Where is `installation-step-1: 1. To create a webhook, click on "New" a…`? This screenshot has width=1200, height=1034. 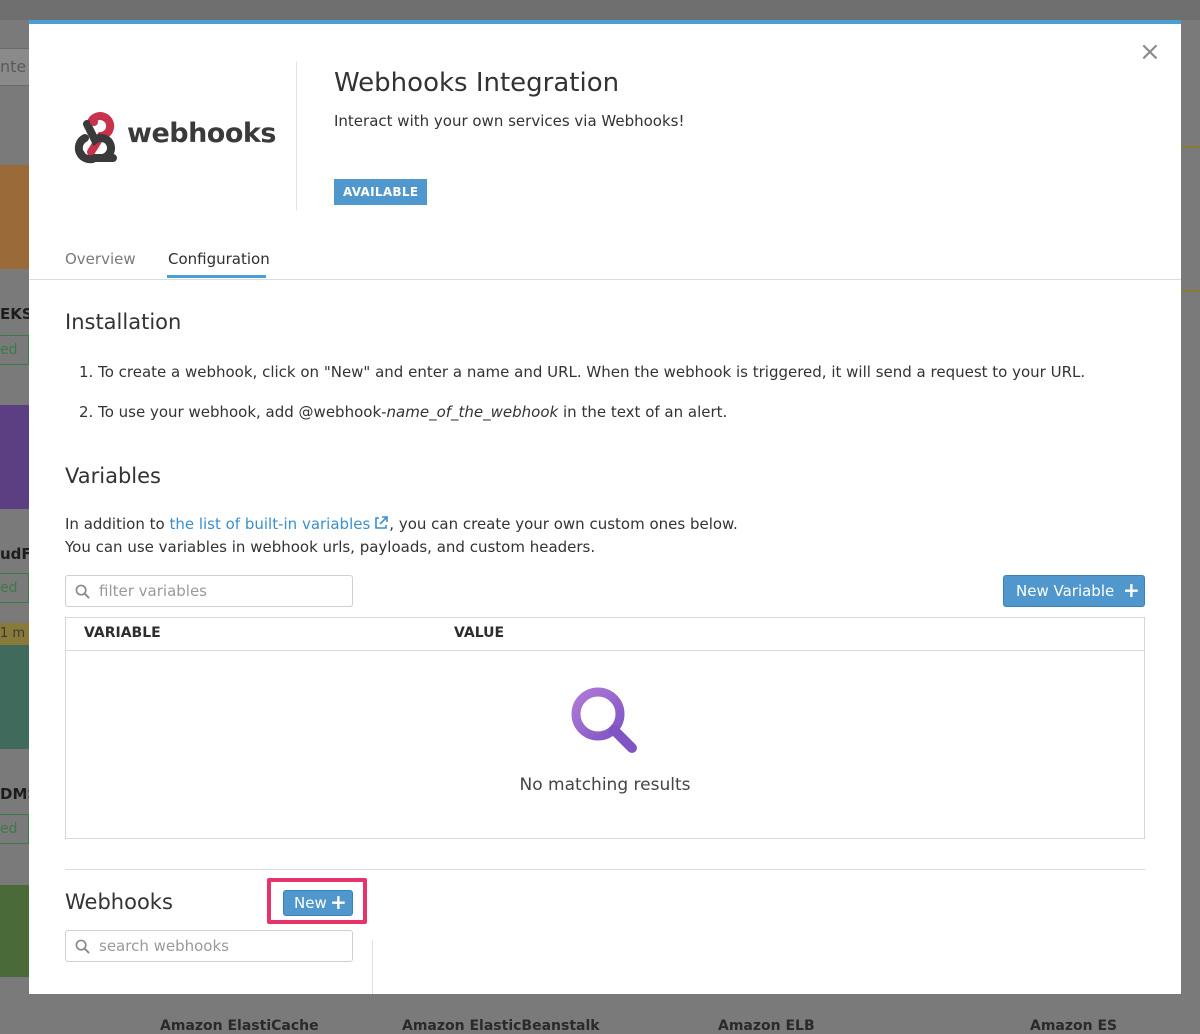
installation-step-1: 1. To create a webhook, click on "New" a… is located at coordinates (582, 372).